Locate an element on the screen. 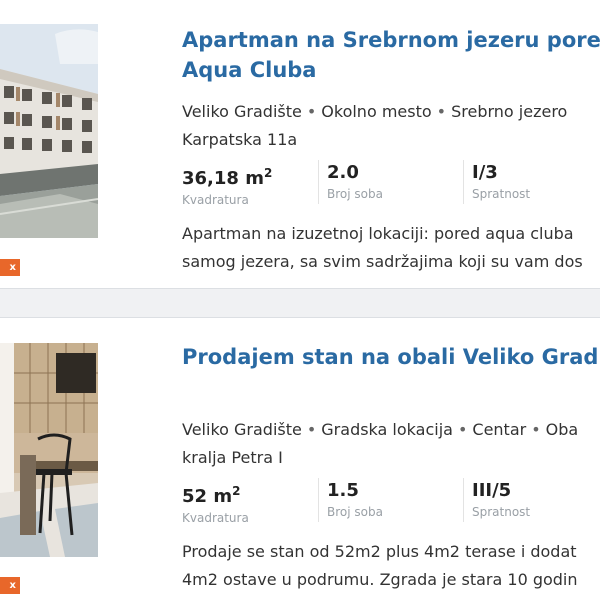 This screenshot has width=600, height=600. stat-floor-value: III/5 is located at coordinates (492, 490).